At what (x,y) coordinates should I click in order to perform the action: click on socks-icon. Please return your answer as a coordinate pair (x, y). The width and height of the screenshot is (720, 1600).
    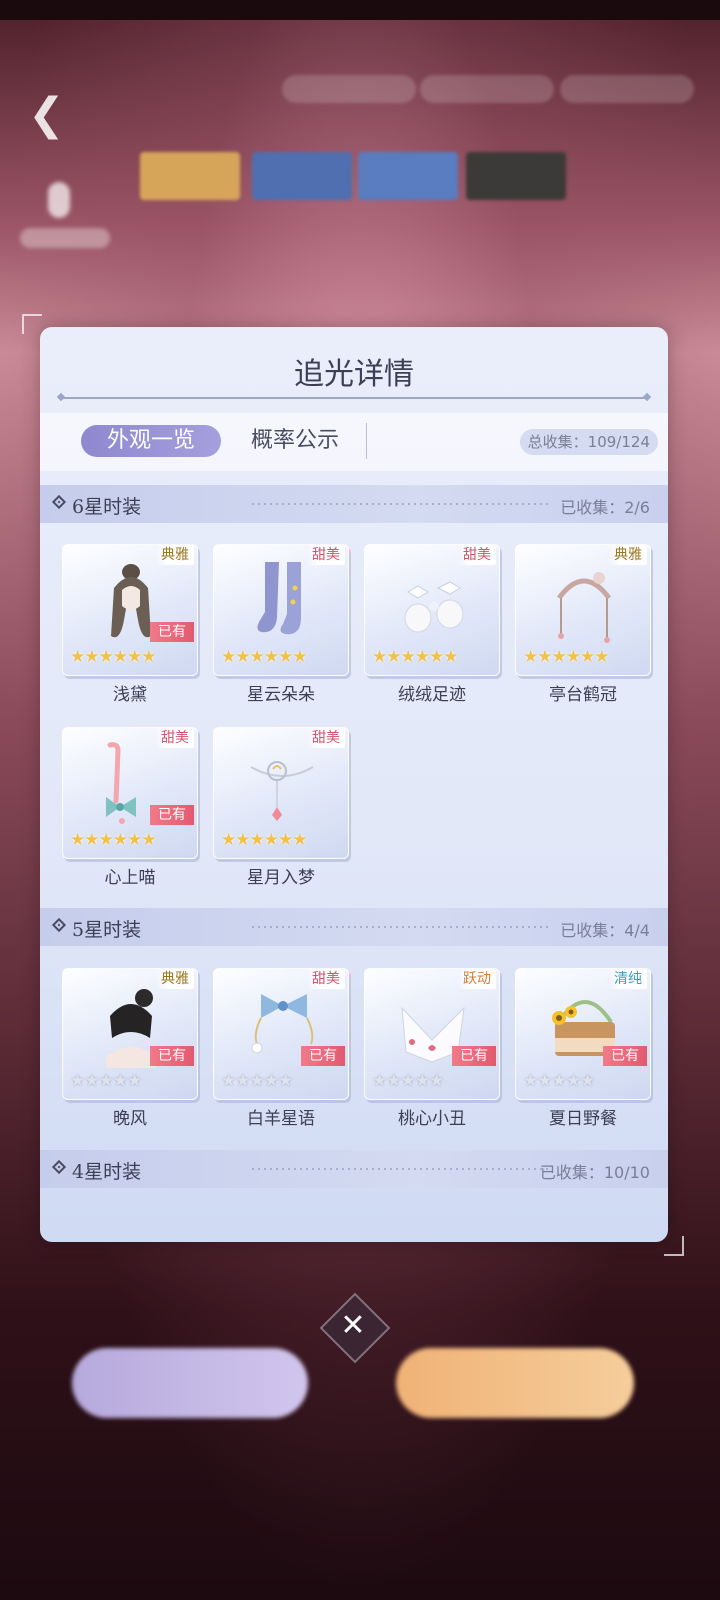
    Looking at the image, I should click on (279, 598).